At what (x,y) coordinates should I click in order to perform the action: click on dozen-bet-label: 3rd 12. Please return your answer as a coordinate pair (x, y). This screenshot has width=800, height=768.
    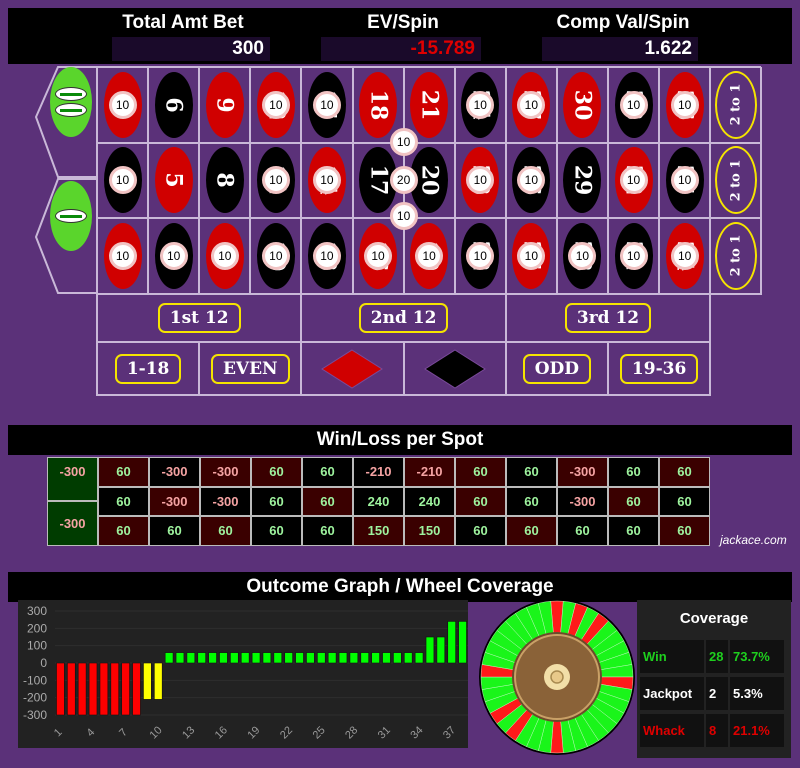
    Looking at the image, I should click on (608, 317).